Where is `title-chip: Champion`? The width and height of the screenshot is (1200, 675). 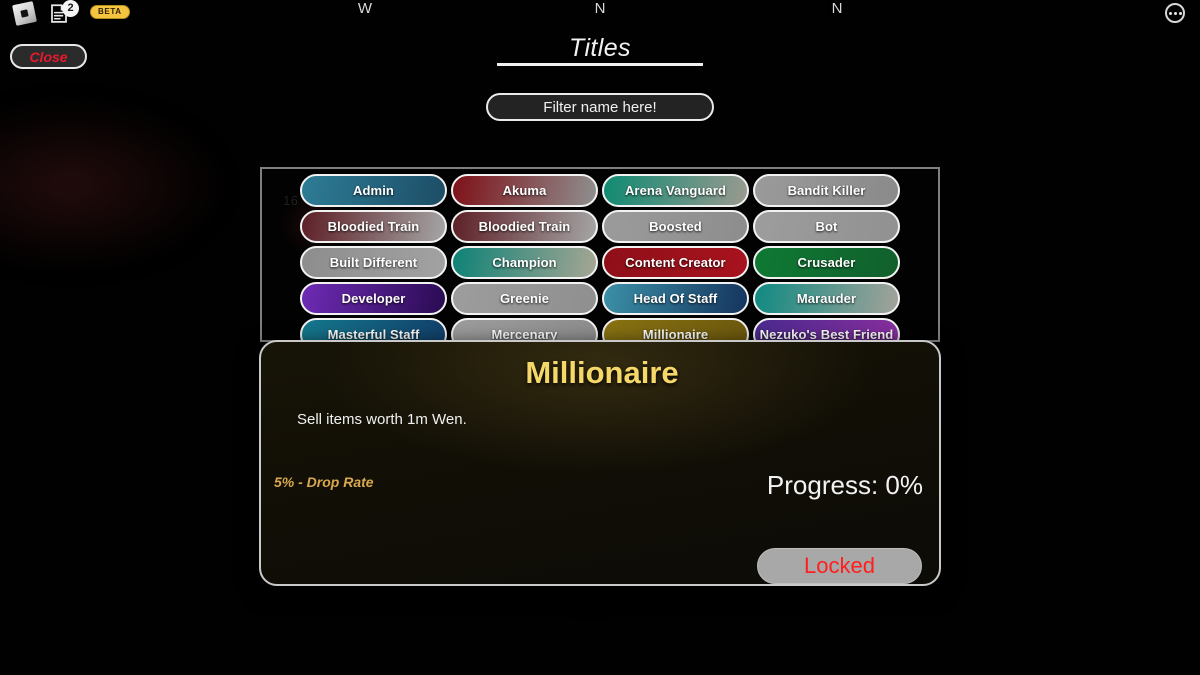
title-chip: Champion is located at coordinates (524, 262).